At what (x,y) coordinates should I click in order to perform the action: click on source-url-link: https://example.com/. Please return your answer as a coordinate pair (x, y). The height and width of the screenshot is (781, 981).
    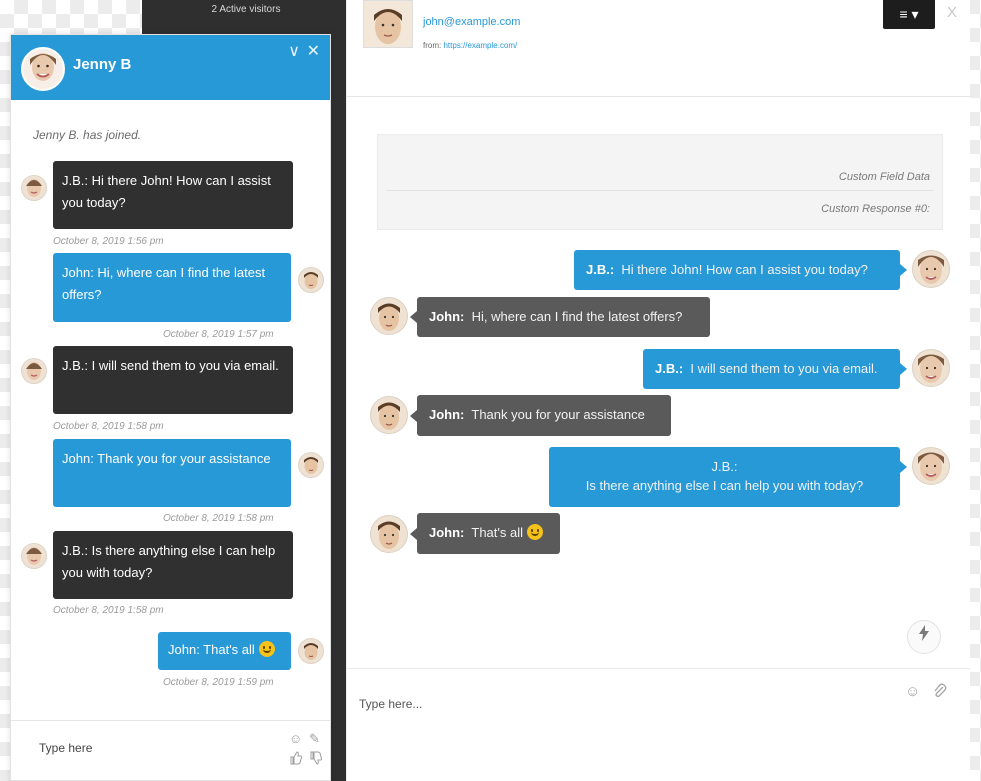
    Looking at the image, I should click on (480, 45).